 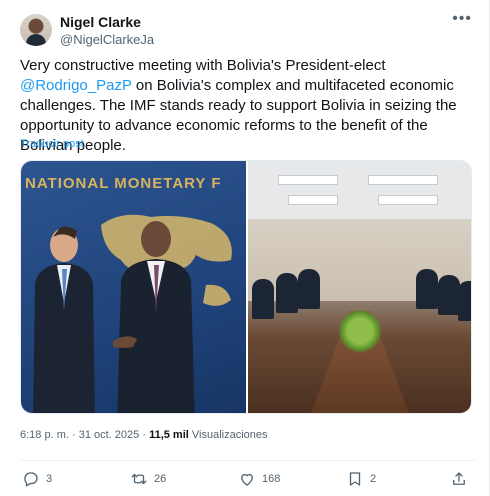 What do you see at coordinates (160, 479) in the screenshot?
I see `repost-count: 26` at bounding box center [160, 479].